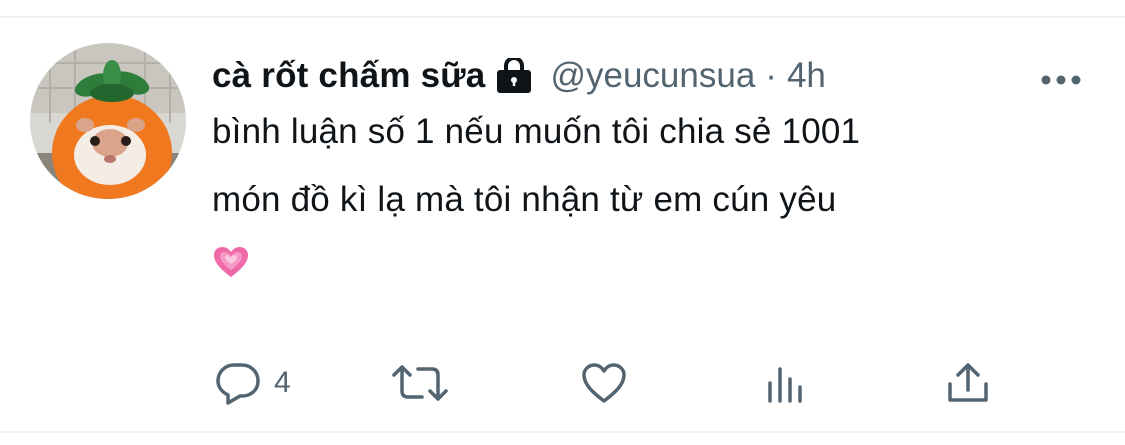 The image size is (1125, 445). Describe the element at coordinates (524, 199) in the screenshot. I see `tweet-text-line-2-content: món đồ kì lạ mà tôi nhận từ em cún yêu` at that location.